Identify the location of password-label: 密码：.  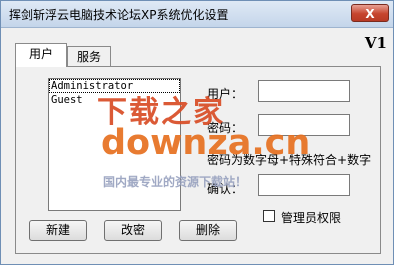
(225, 128).